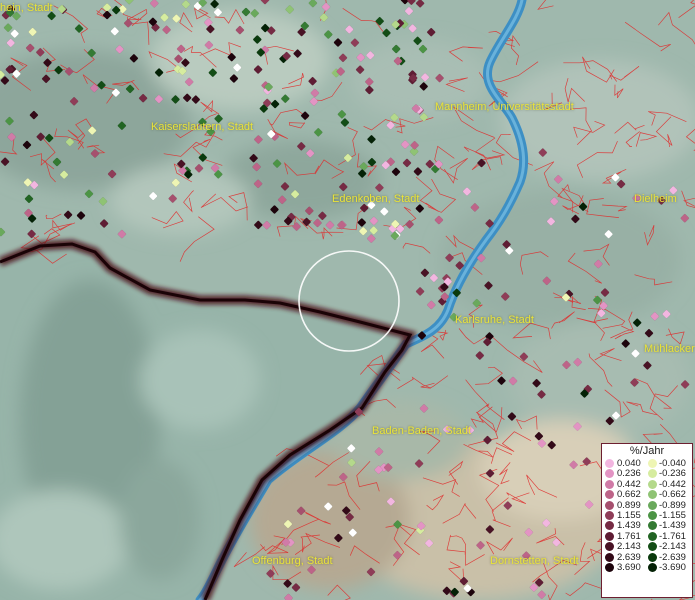 Image resolution: width=695 pixels, height=600 pixels. I want to click on legend-value-negative: -3.690, so click(672, 567).